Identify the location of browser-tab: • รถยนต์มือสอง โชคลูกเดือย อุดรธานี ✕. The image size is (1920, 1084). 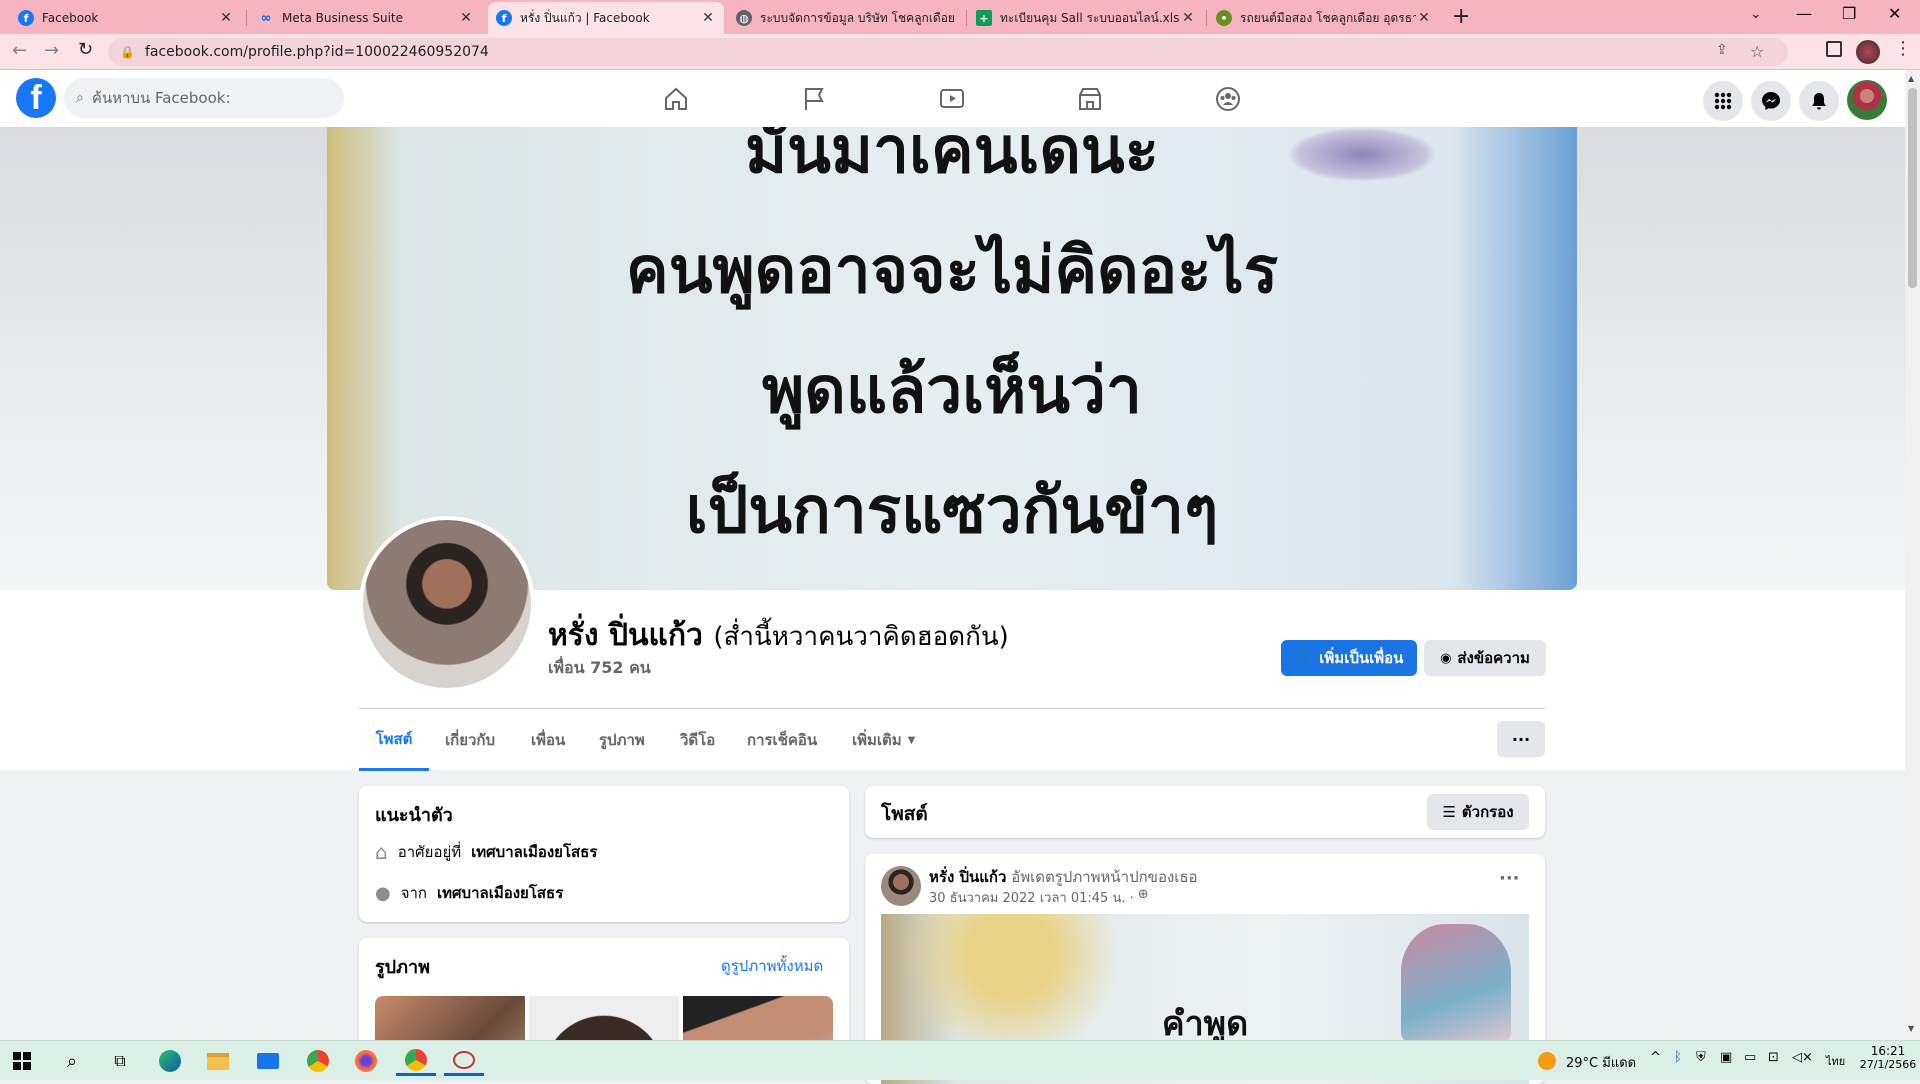
(1324, 18).